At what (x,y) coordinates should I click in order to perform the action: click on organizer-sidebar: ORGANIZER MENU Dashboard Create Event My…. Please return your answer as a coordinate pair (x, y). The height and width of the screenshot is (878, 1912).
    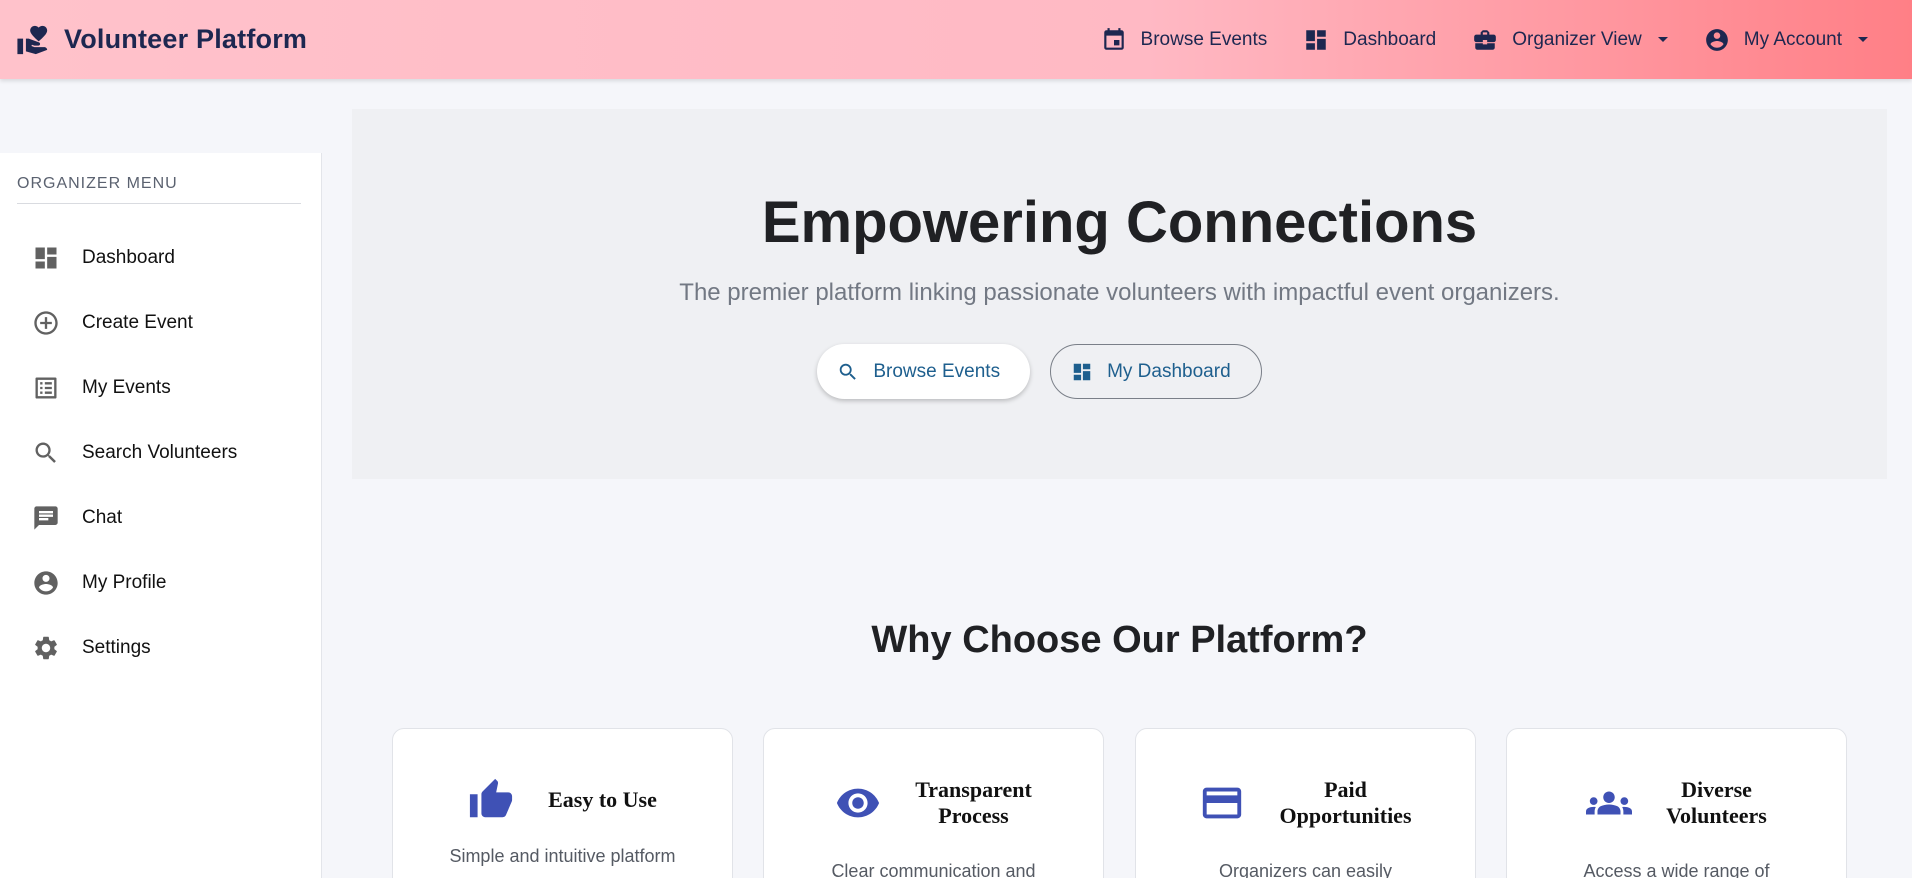
    Looking at the image, I should click on (161, 515).